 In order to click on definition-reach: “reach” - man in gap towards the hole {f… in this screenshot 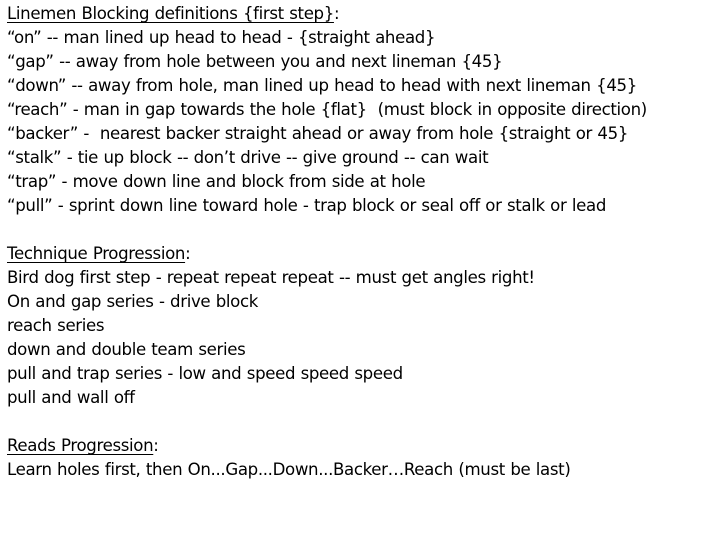, I will do `click(327, 109)`.